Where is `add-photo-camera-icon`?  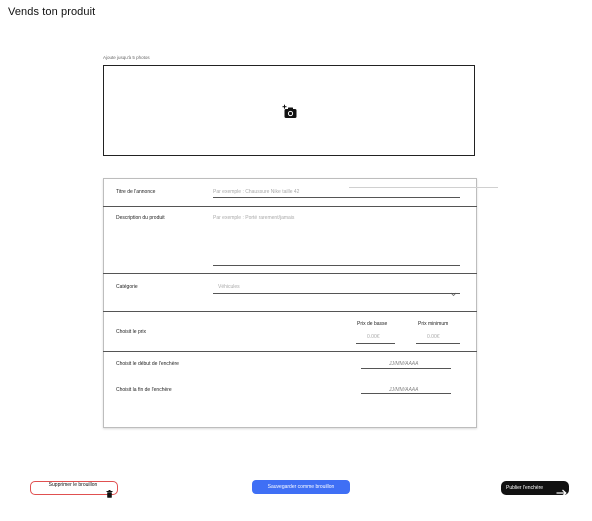 add-photo-camera-icon is located at coordinates (290, 112).